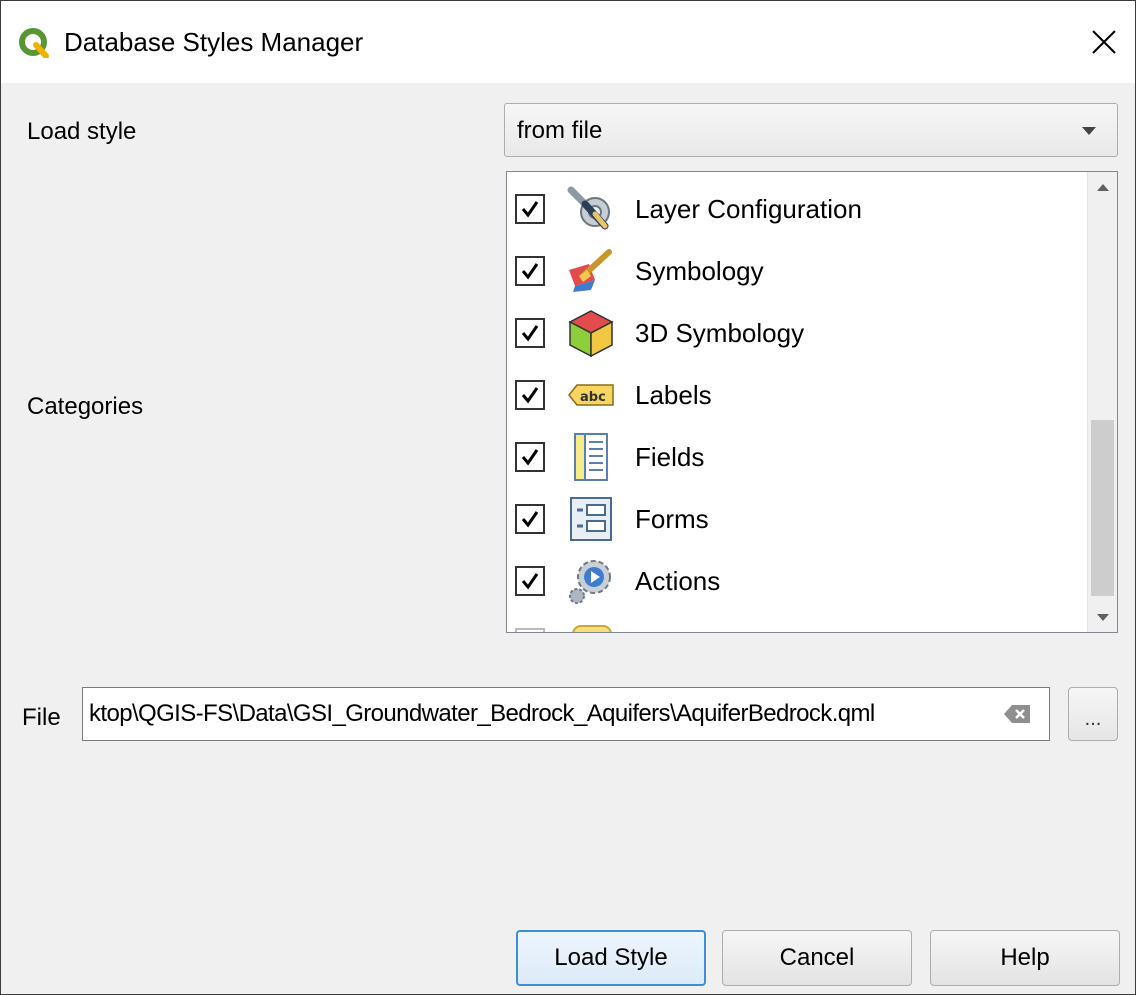 The height and width of the screenshot is (995, 1136). Describe the element at coordinates (590, 582) in the screenshot. I see `actions-gear-icon` at that location.